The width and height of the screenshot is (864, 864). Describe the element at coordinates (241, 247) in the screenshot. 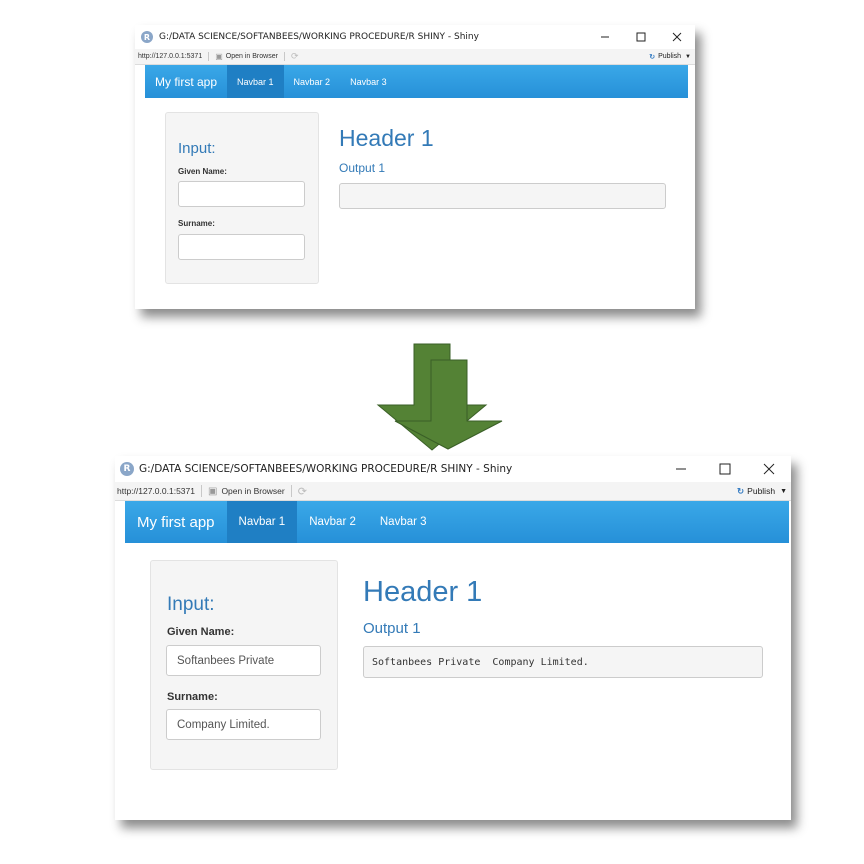

I see `surname-field` at that location.